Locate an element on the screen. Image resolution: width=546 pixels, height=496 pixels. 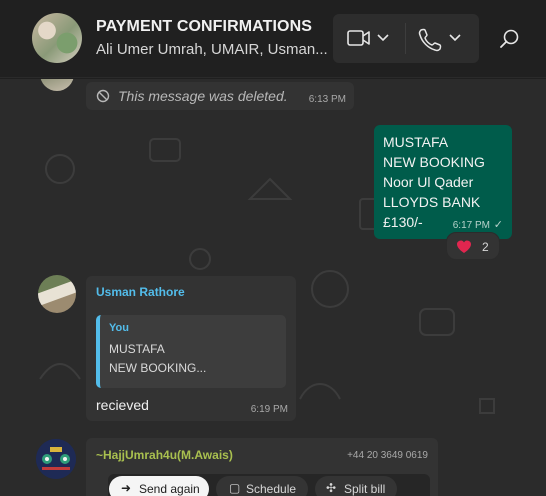
message-text: recieved is located at coordinates (122, 405).